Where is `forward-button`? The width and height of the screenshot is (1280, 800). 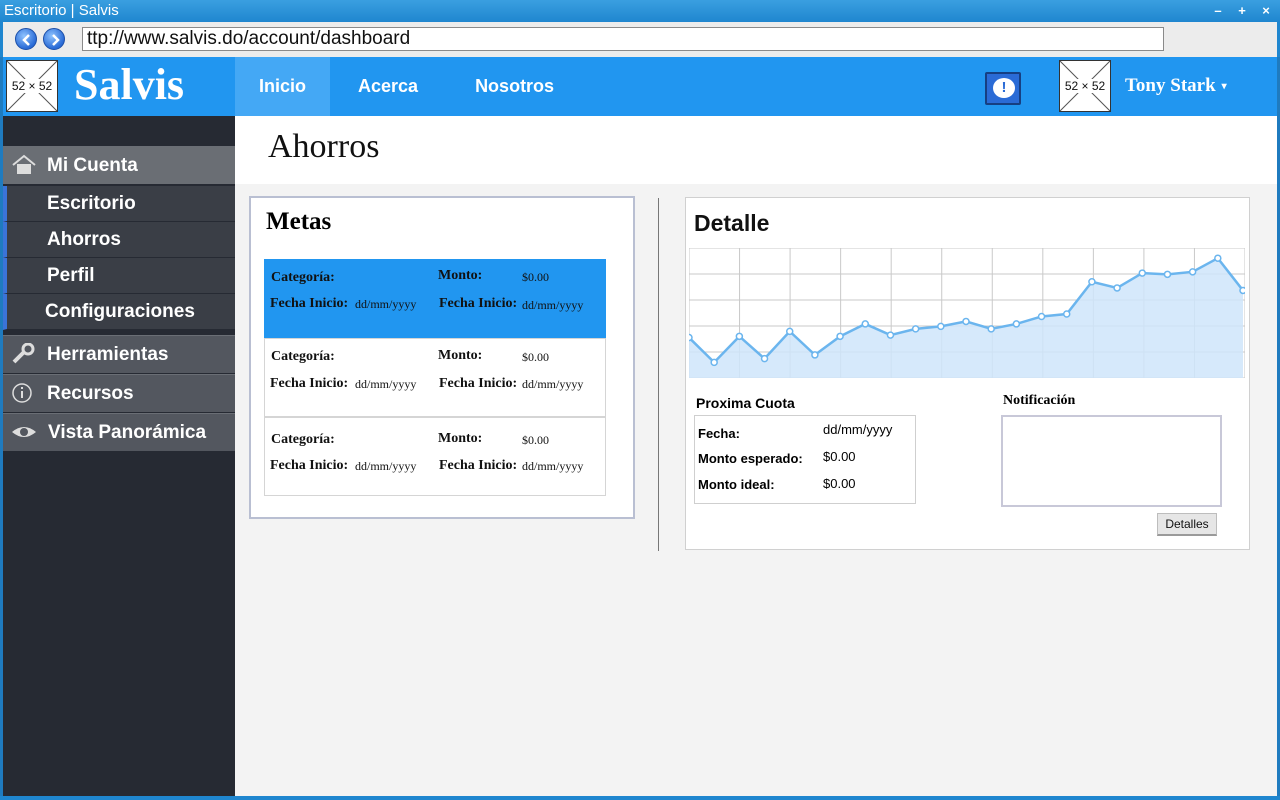 forward-button is located at coordinates (54, 39).